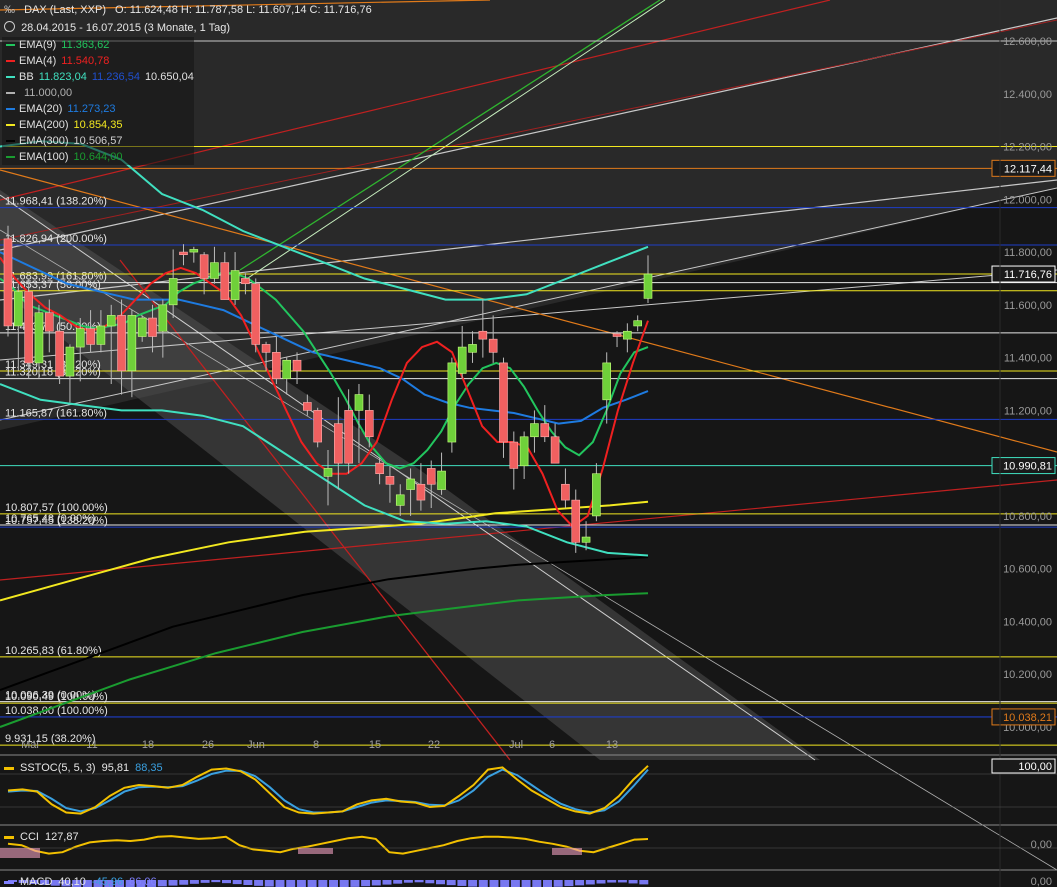  I want to click on legend-label: EMA(20), so click(41, 109).